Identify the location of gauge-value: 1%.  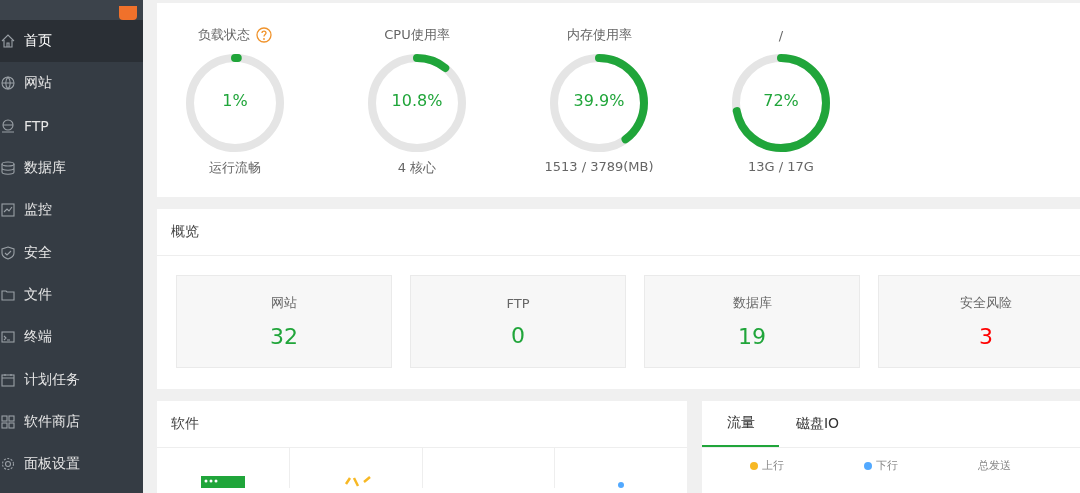
(235, 100).